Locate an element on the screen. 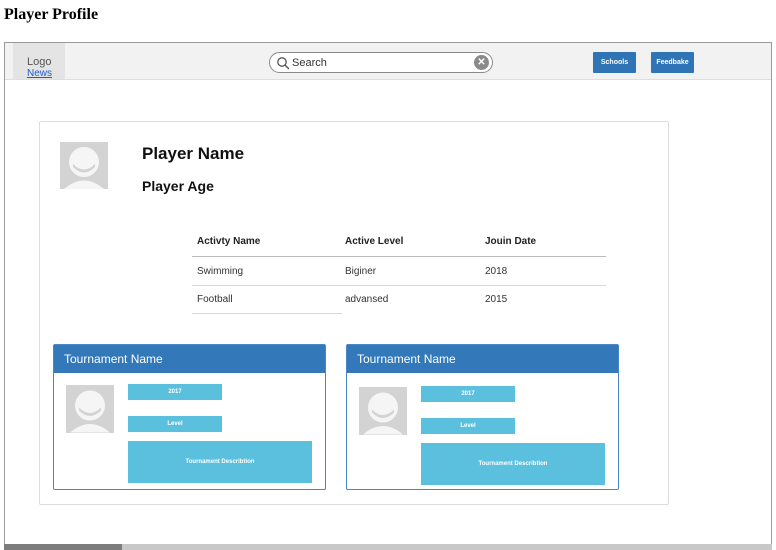  top-navbar: Logo News ✕ Schools Feedbake is located at coordinates (388, 61).